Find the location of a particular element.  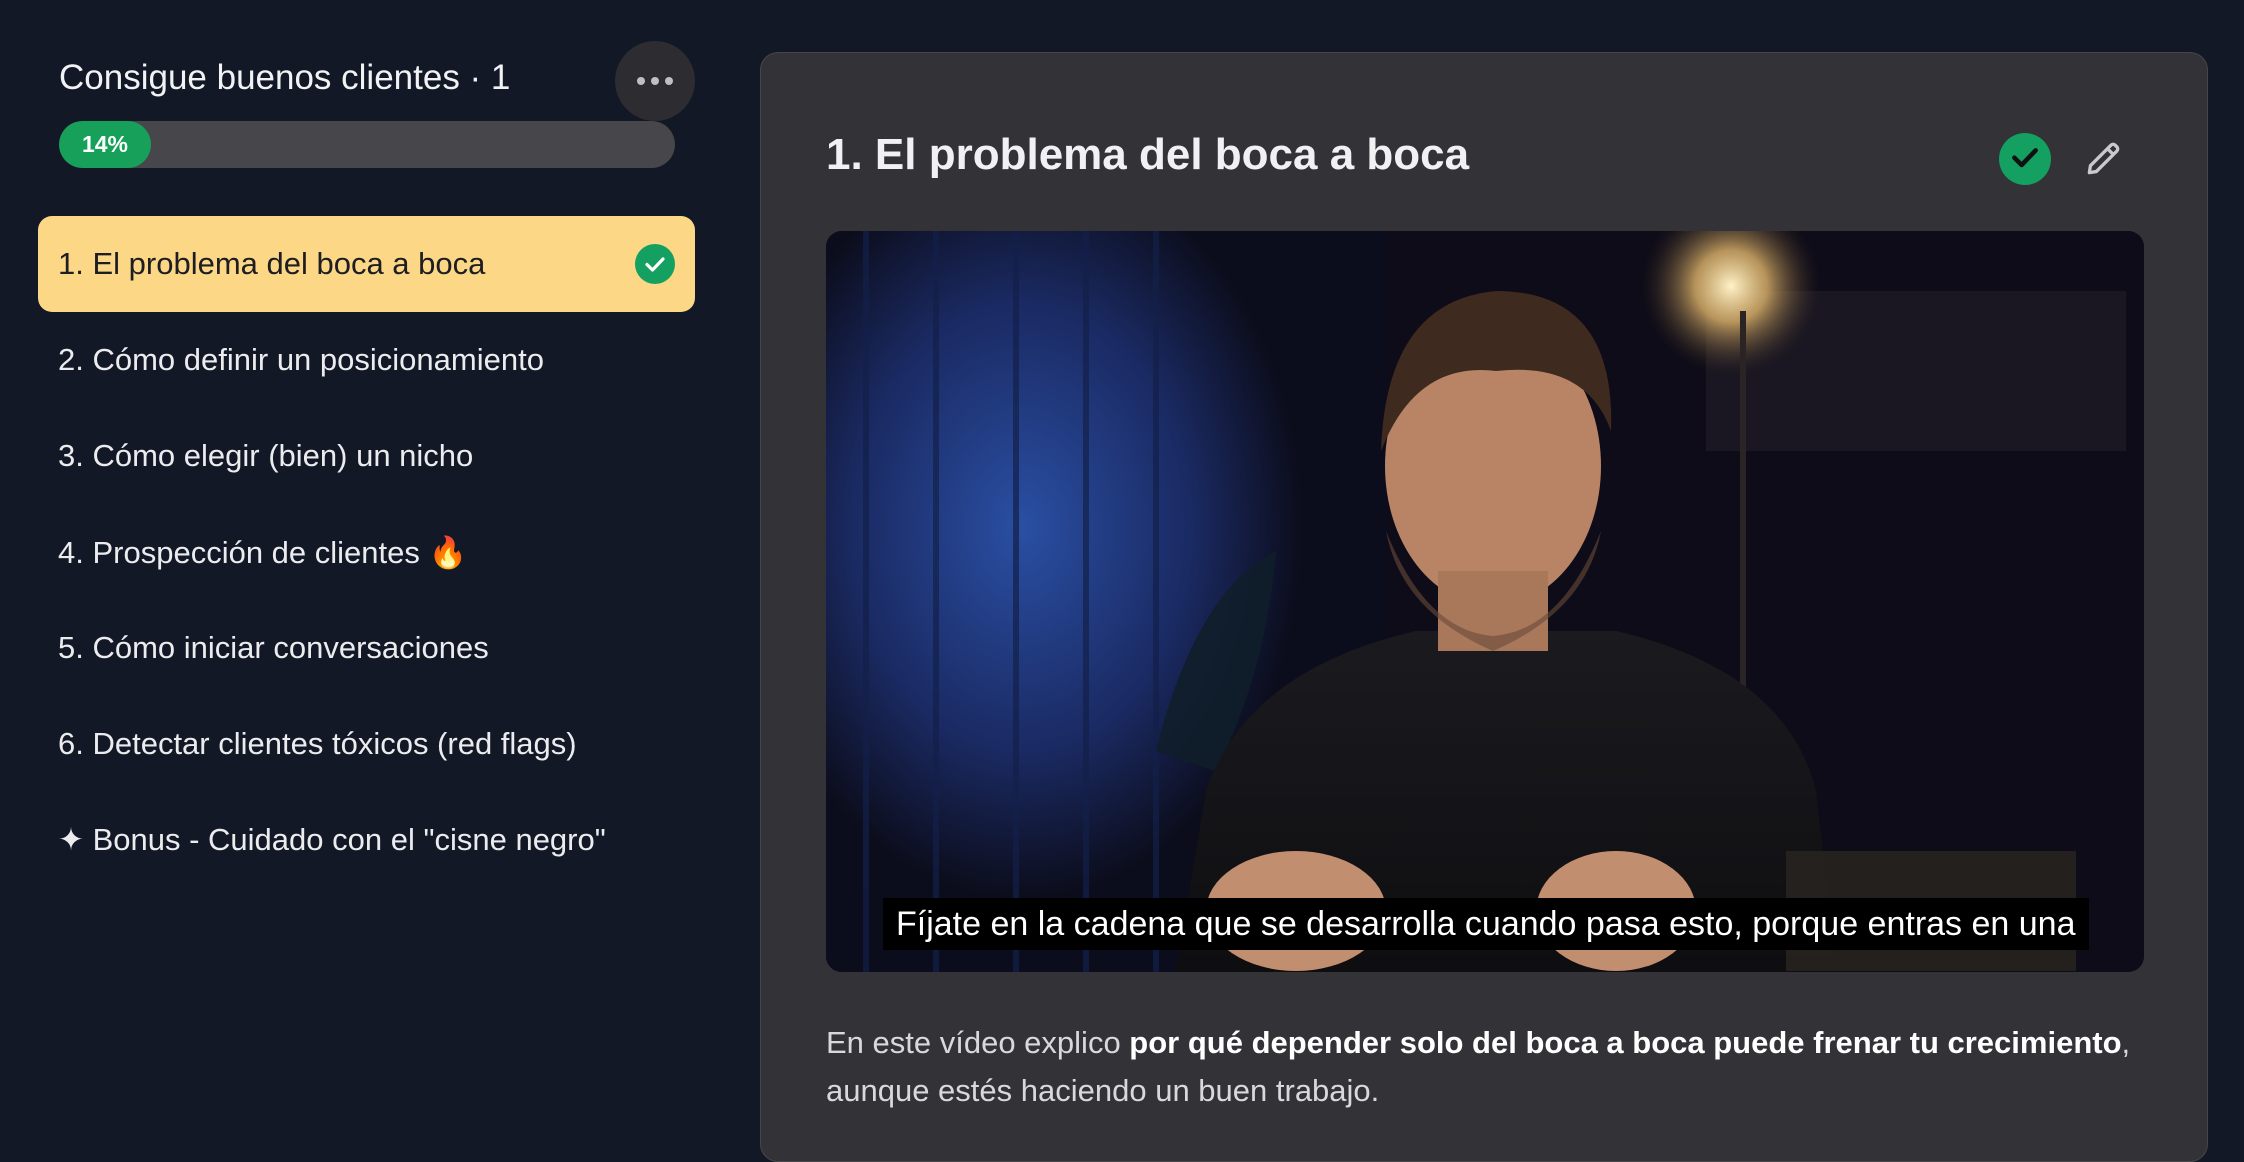

lesson-label: 2. Cómo definir un posicionamiento is located at coordinates (301, 359).